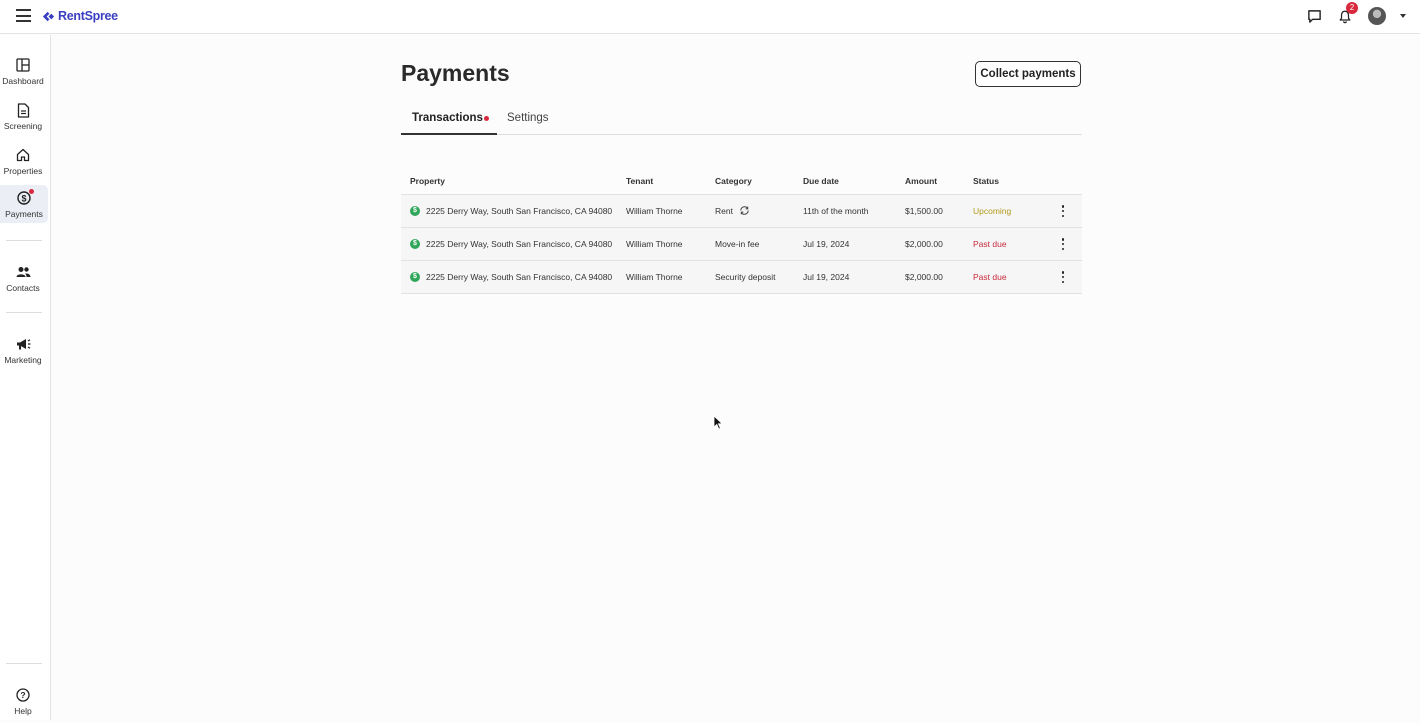 This screenshot has width=1420, height=723. What do you see at coordinates (23, 65) in the screenshot?
I see `dashboard-icon` at bounding box center [23, 65].